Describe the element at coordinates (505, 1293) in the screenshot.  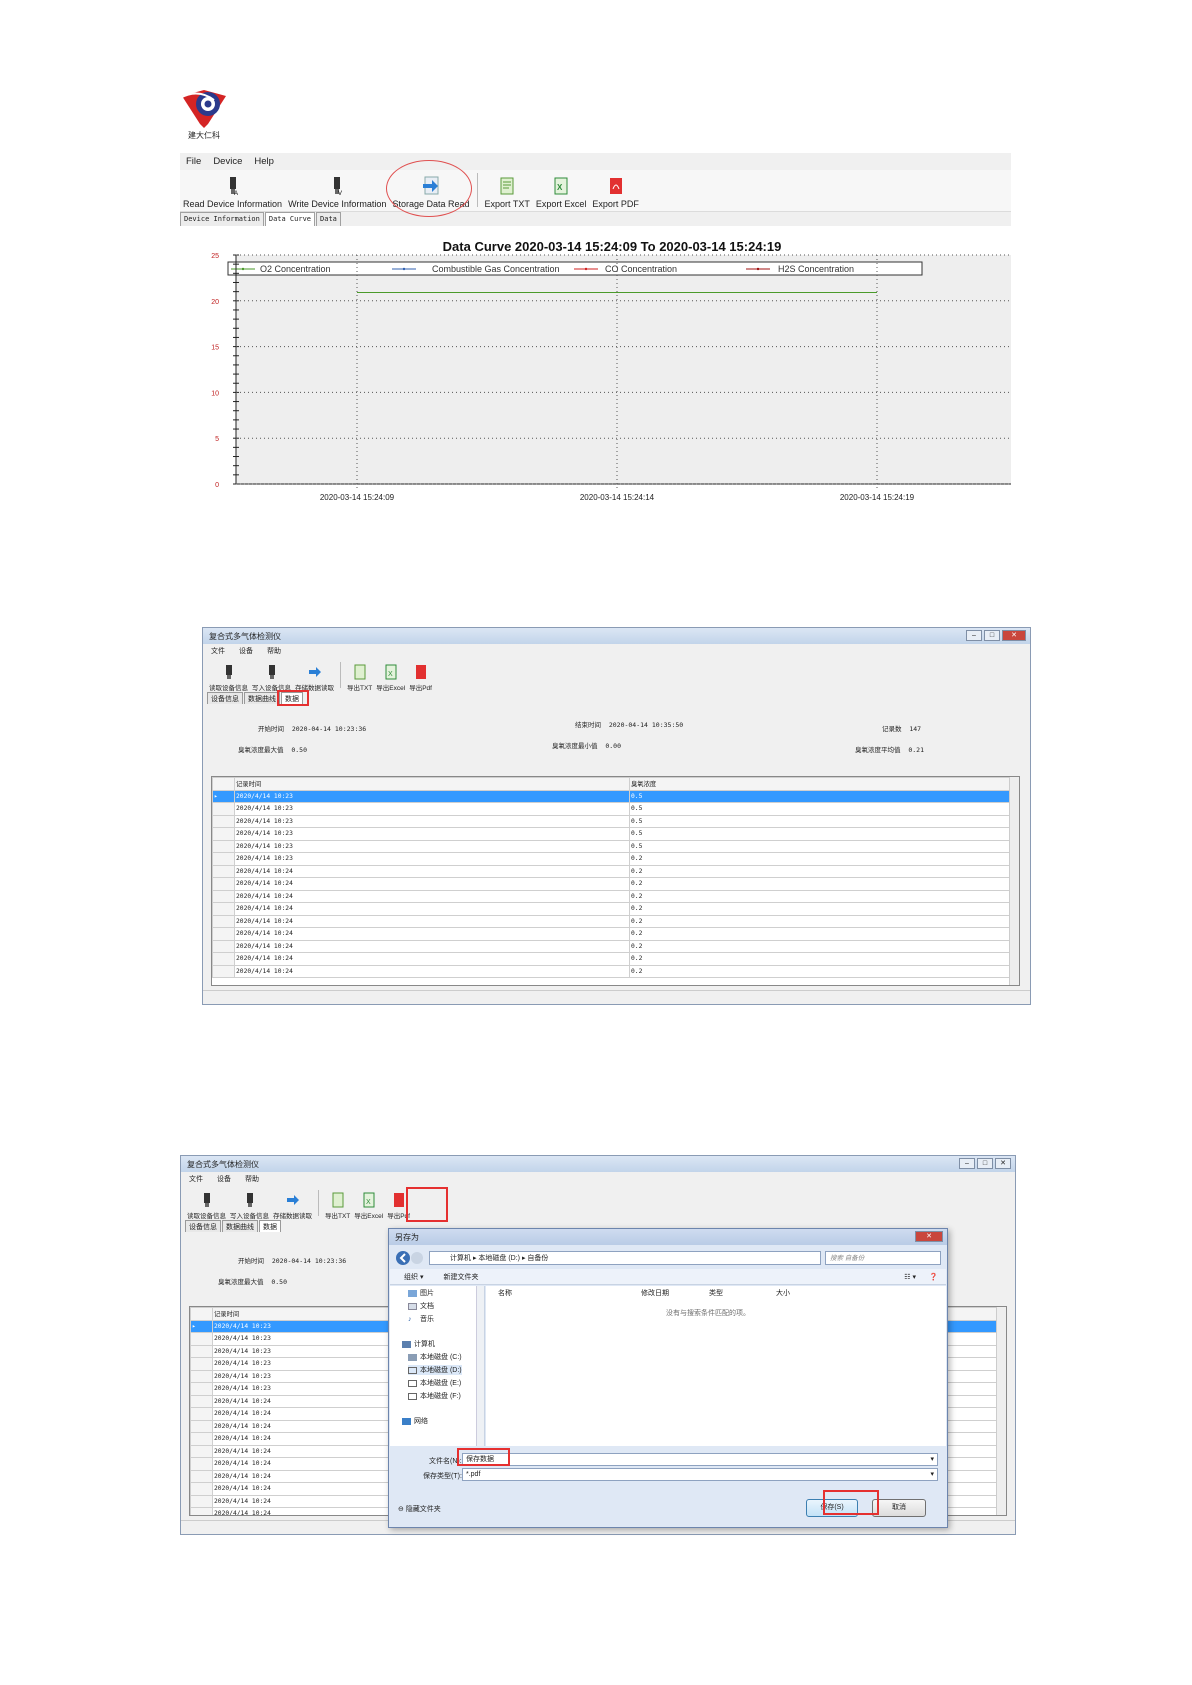
I see `column-name: 名称` at that location.